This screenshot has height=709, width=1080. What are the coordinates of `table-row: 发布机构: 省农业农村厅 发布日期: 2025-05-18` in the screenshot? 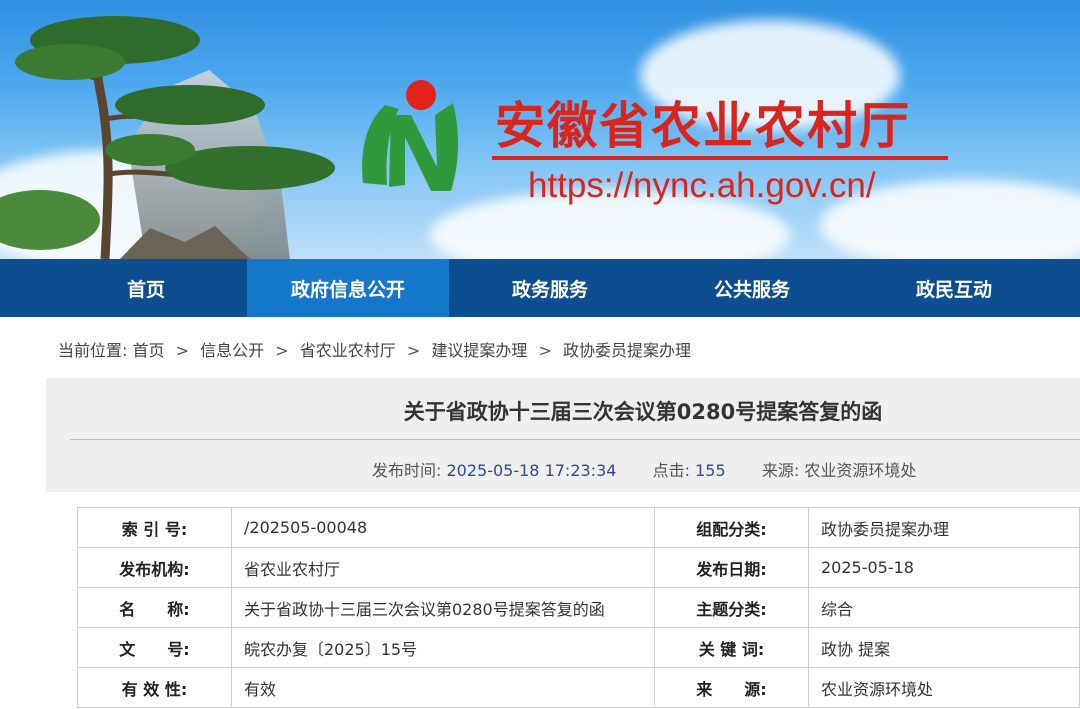 It's located at (578, 567).